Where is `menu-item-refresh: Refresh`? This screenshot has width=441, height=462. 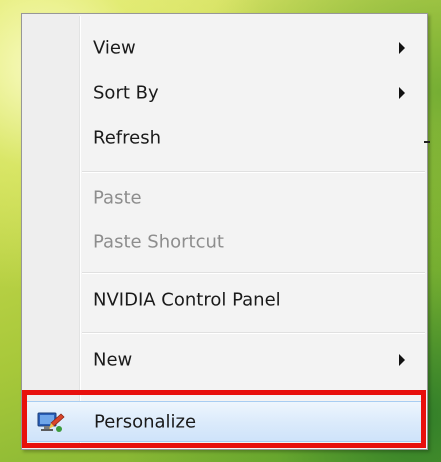 menu-item-refresh: Refresh is located at coordinates (224, 138).